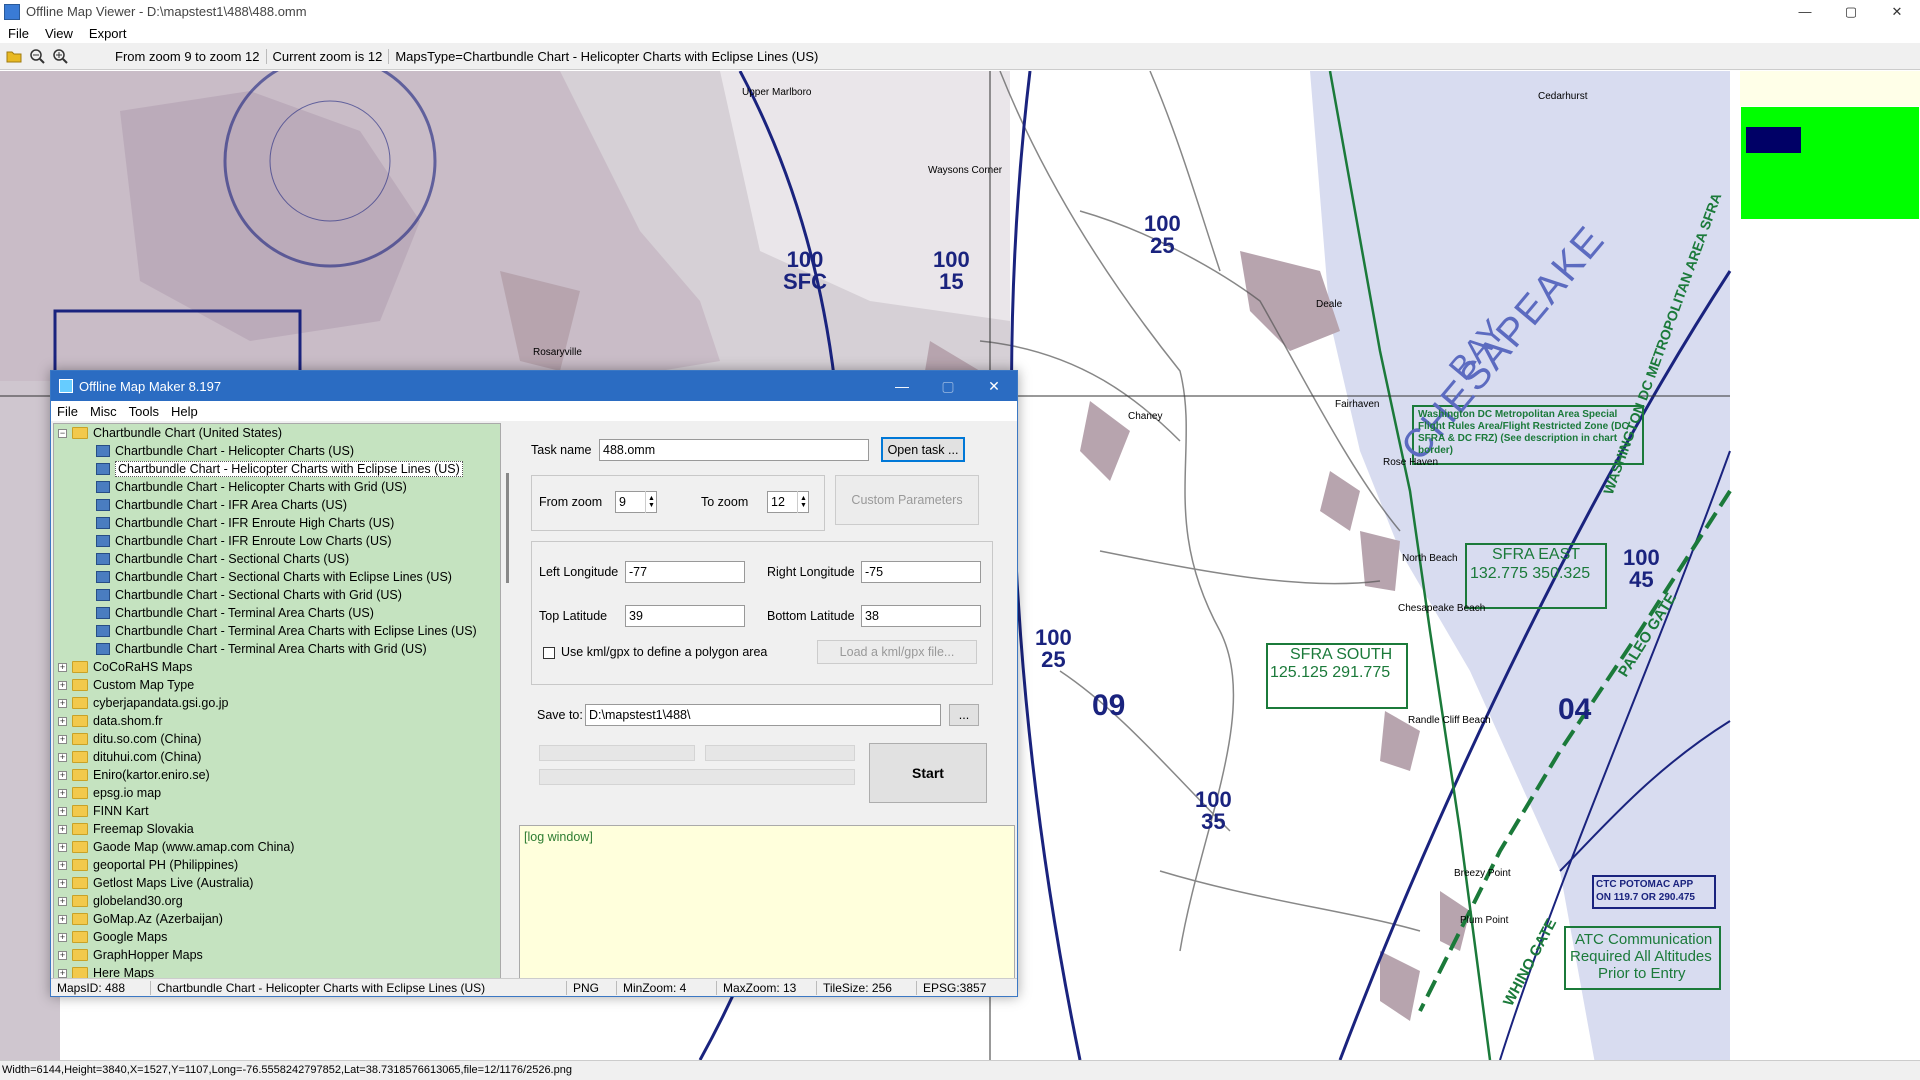  Describe the element at coordinates (277, 739) in the screenshot. I see `tree-folder-item: + ditu.so.com (China)` at that location.